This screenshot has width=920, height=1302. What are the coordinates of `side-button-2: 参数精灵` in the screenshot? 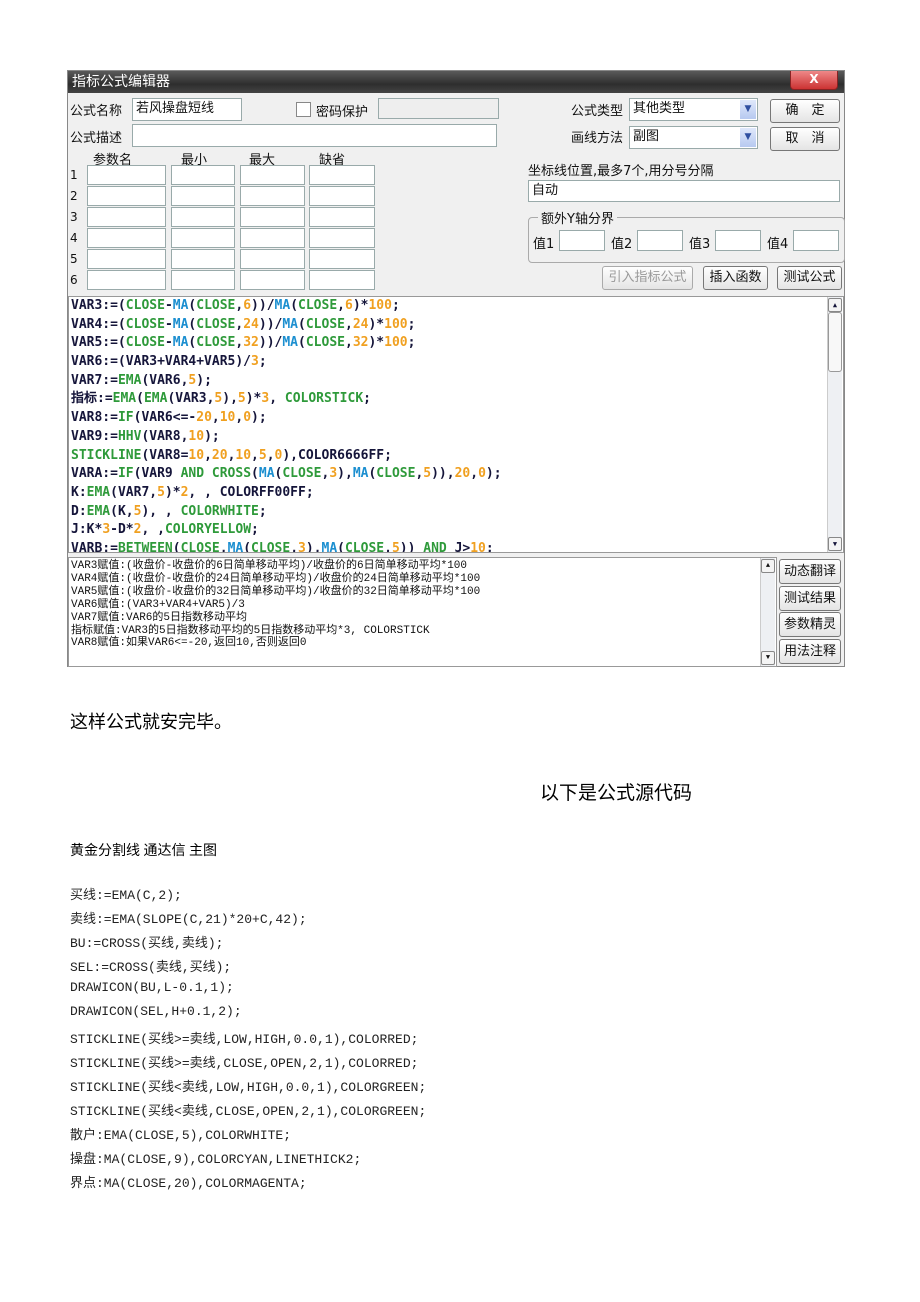 It's located at (810, 624).